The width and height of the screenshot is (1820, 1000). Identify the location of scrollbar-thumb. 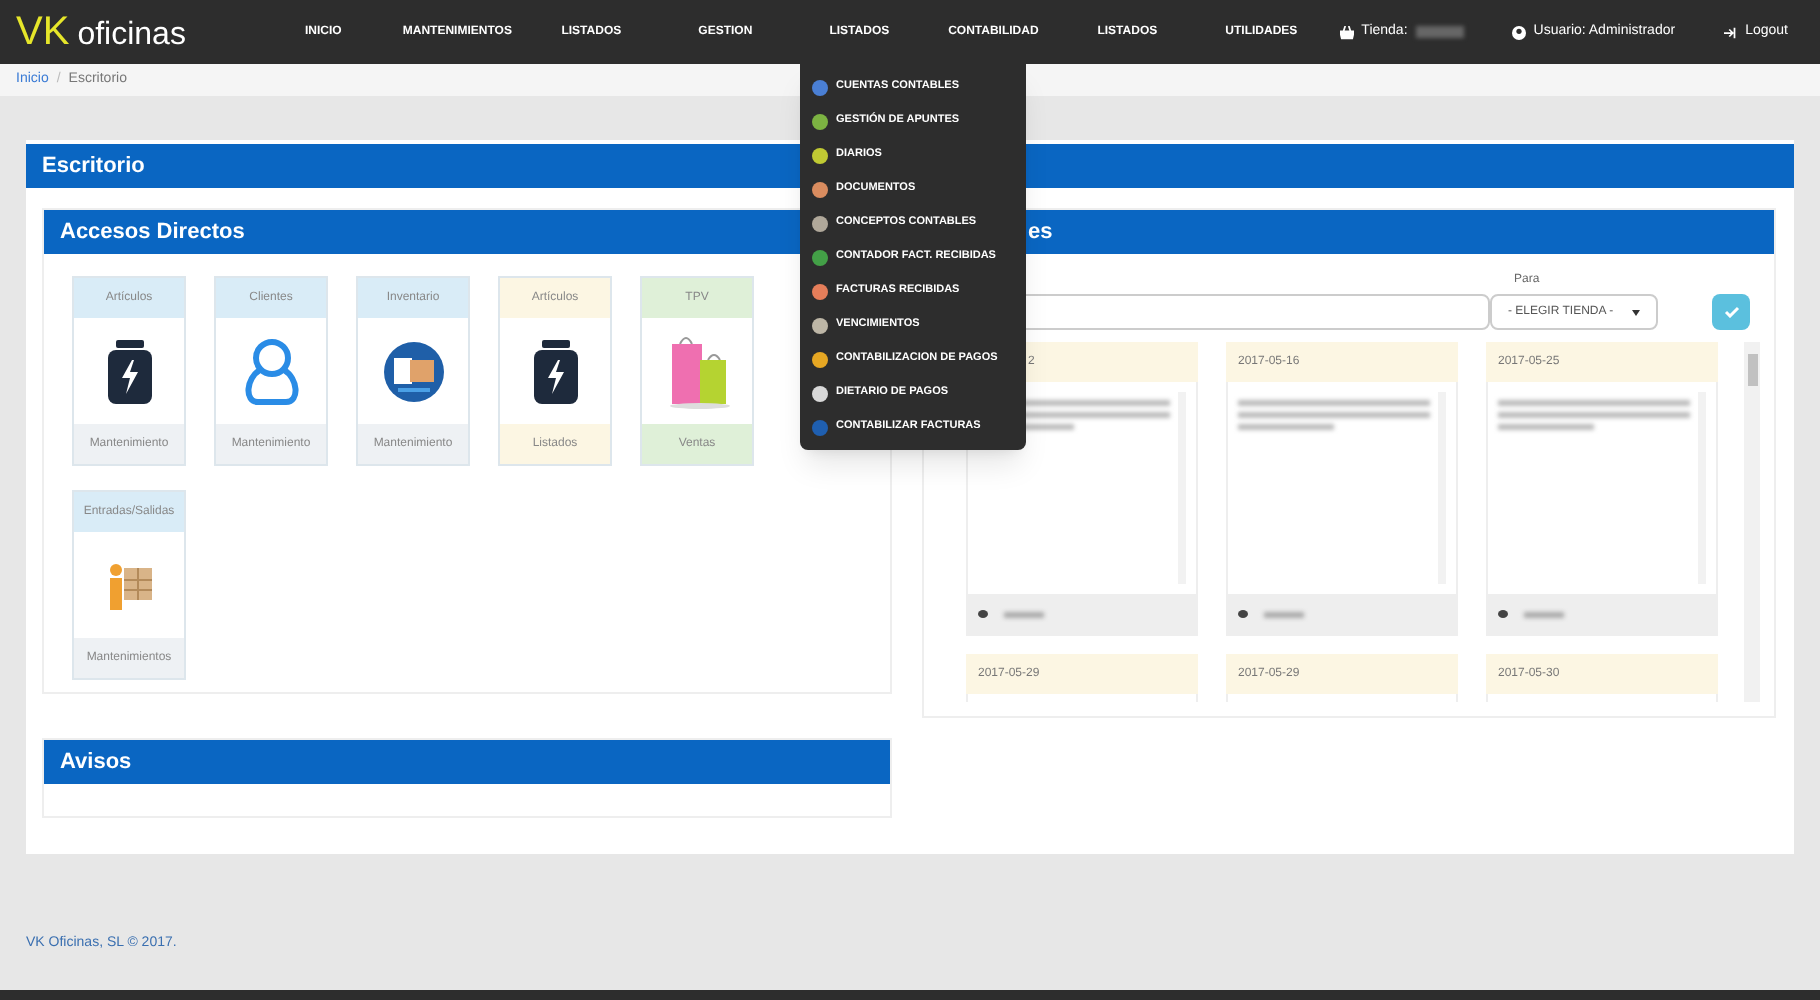
(1752, 370).